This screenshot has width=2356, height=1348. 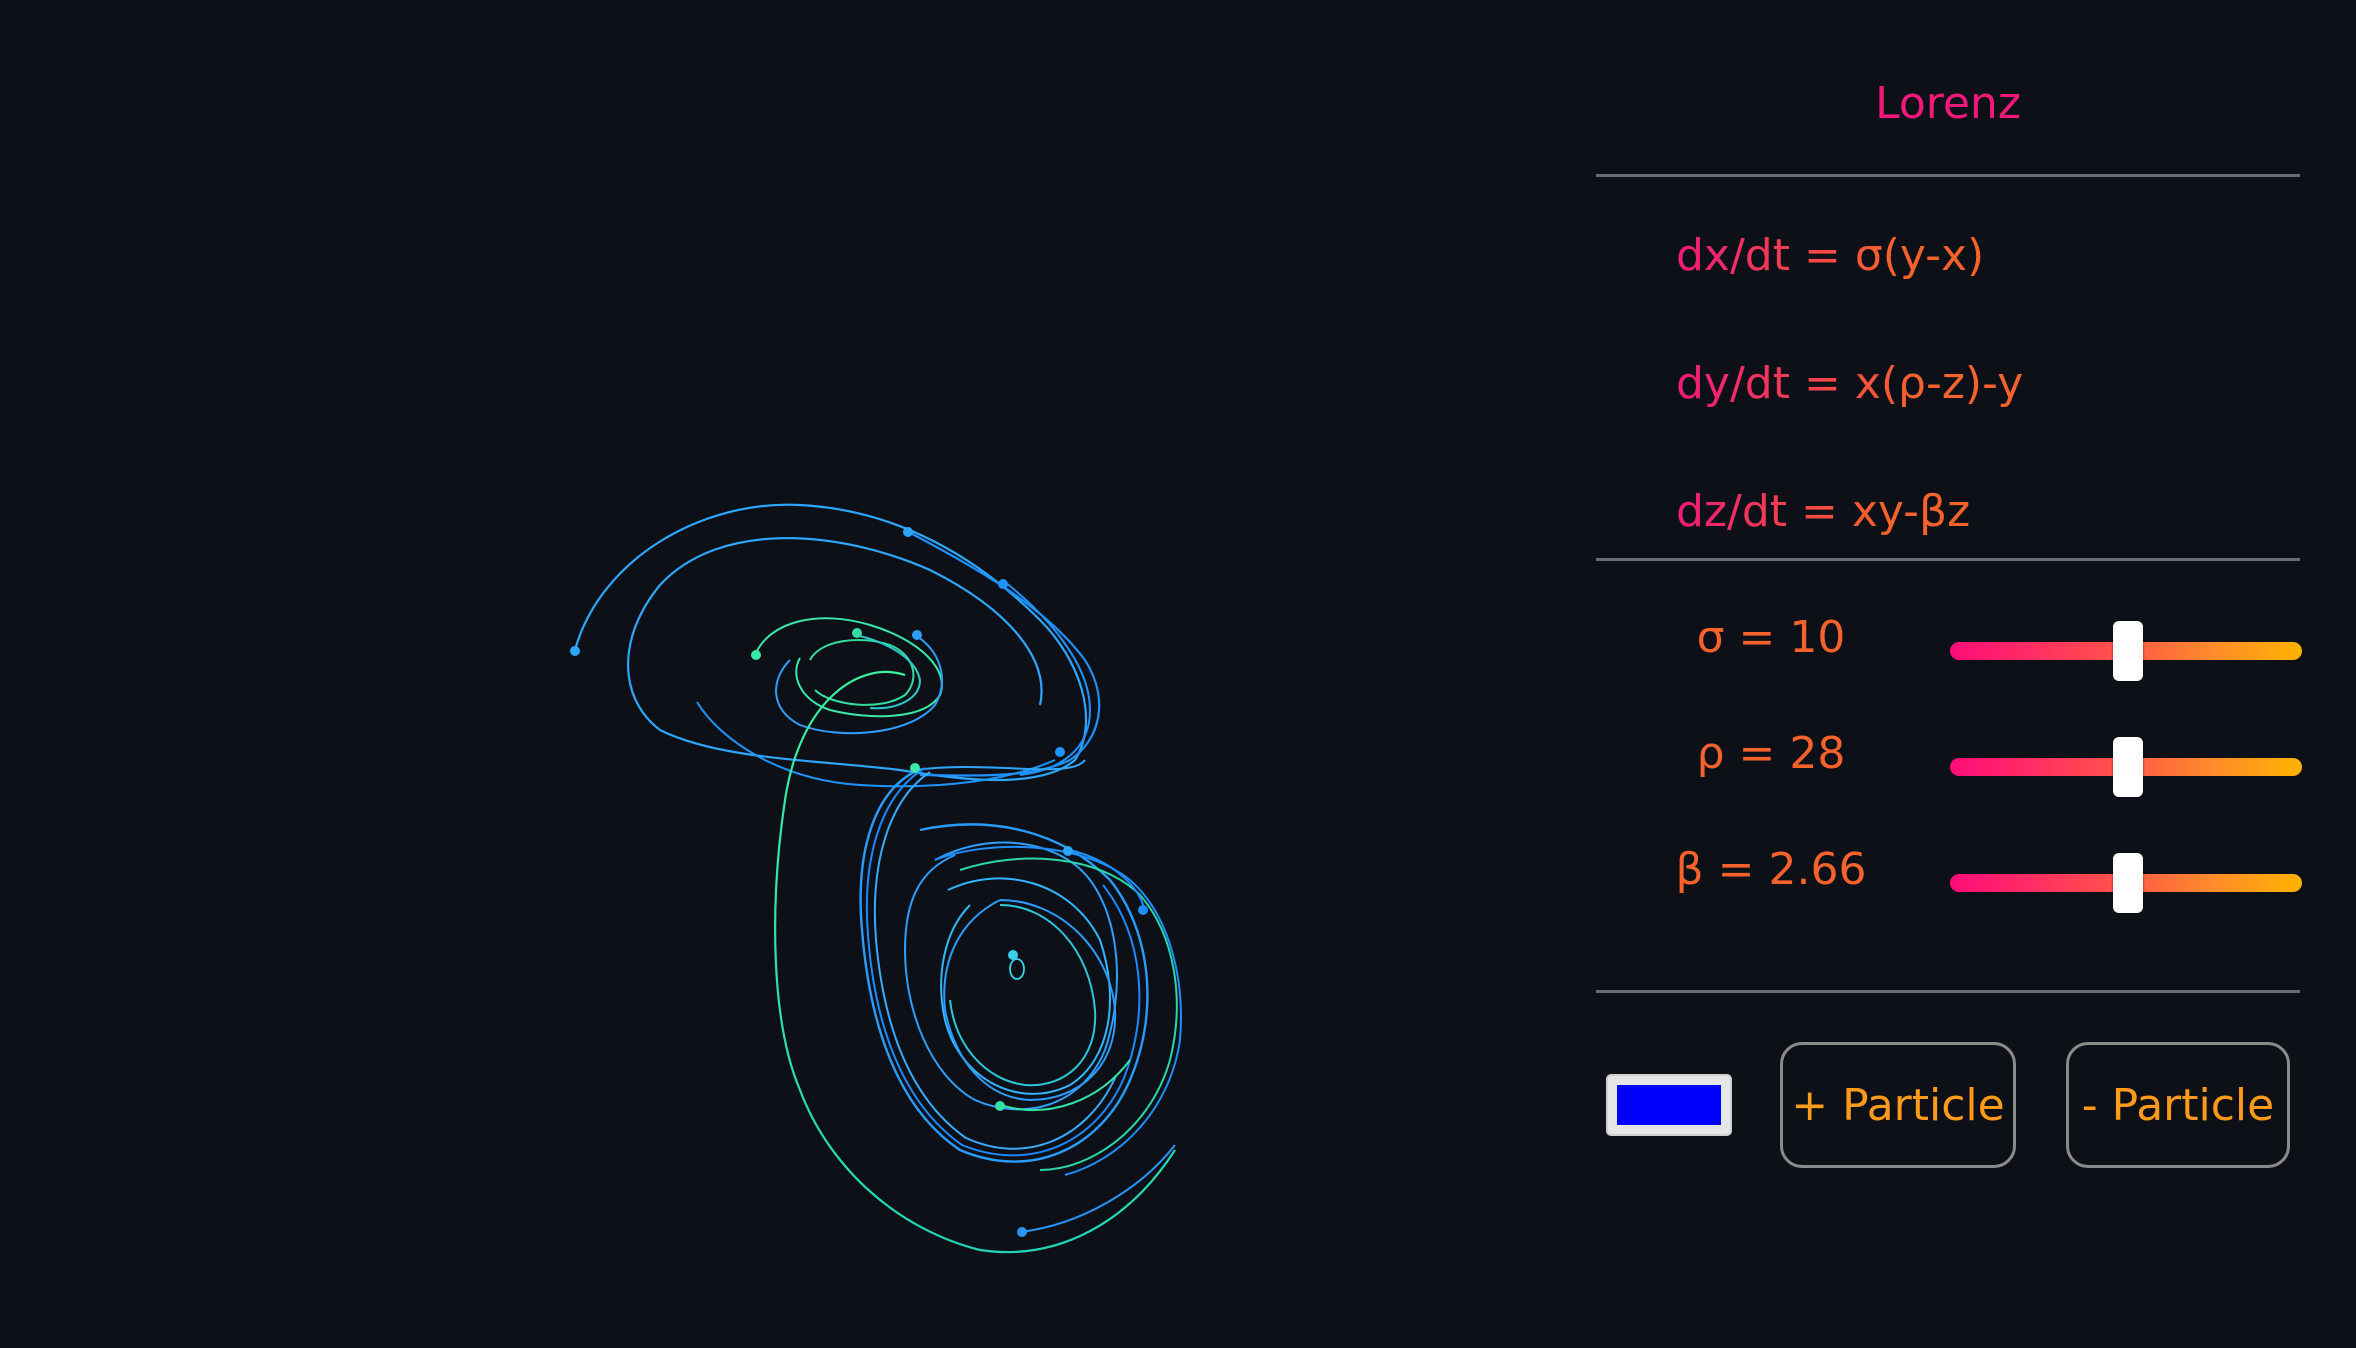 I want to click on color-swatch-fill, so click(x=1669, y=1105).